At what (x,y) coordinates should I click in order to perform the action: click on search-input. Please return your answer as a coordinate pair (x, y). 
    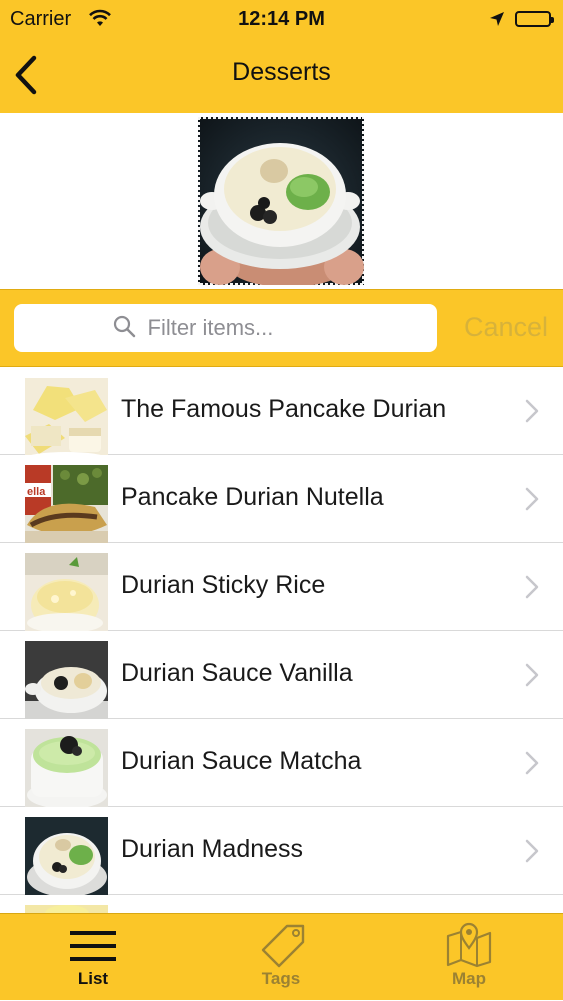
    Looking at the image, I should click on (242, 328).